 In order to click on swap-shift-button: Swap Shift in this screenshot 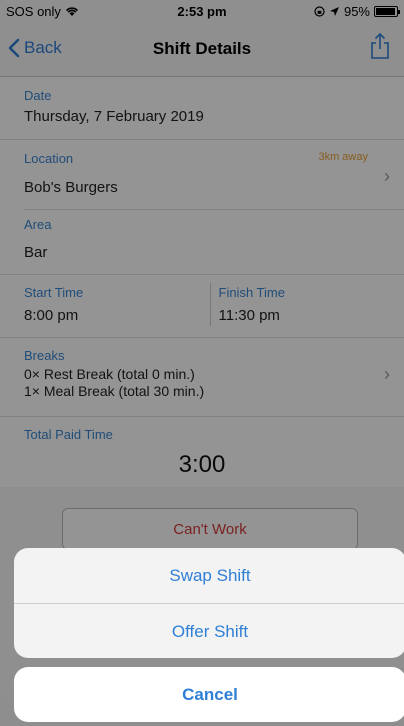, I will do `click(209, 575)`.